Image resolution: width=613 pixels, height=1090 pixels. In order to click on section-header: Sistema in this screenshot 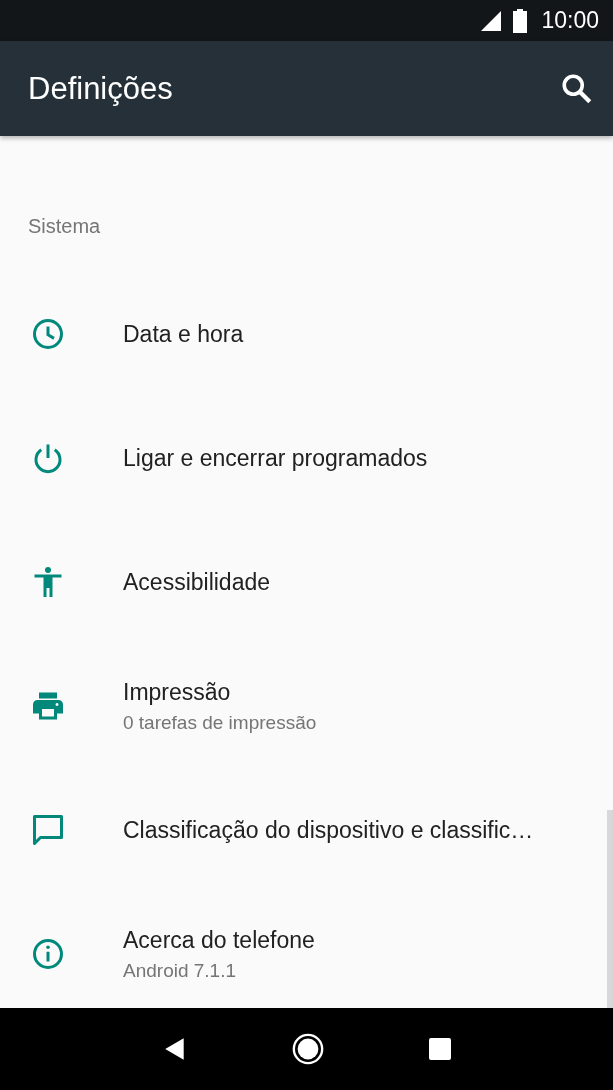, I will do `click(64, 226)`.